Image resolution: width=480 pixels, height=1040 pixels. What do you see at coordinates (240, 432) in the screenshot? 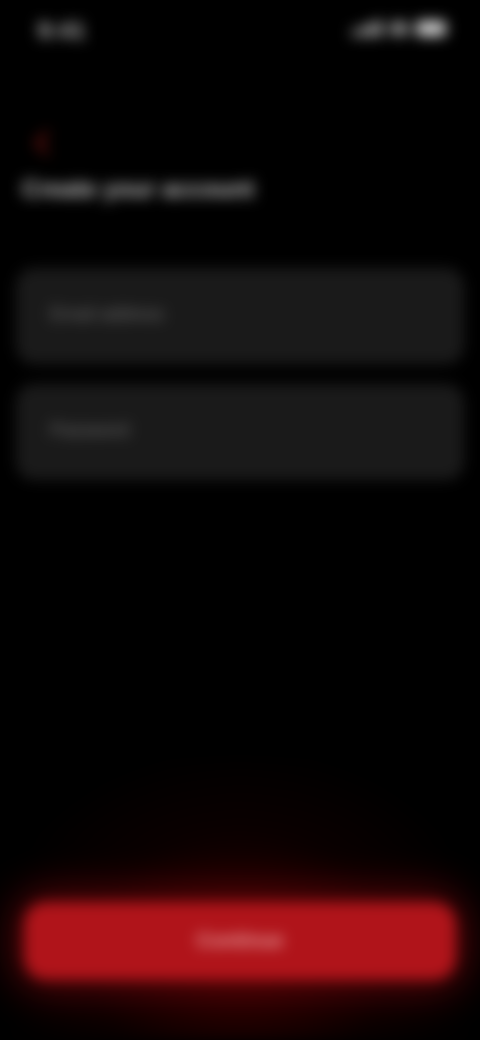
I see `password-field: Password` at bounding box center [240, 432].